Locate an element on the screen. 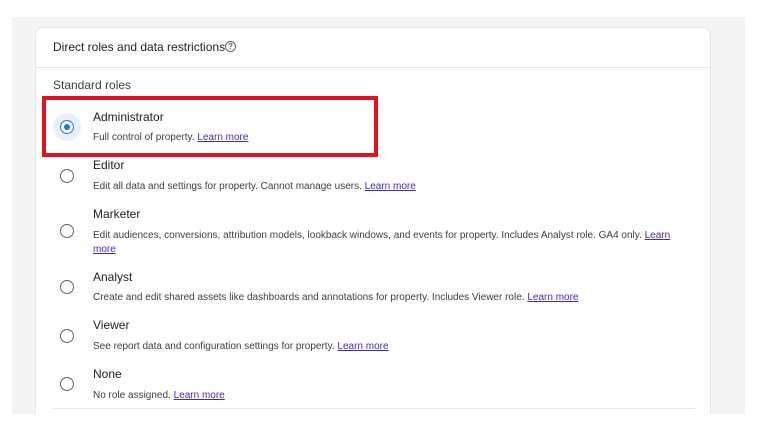  radio-marketer is located at coordinates (67, 231).